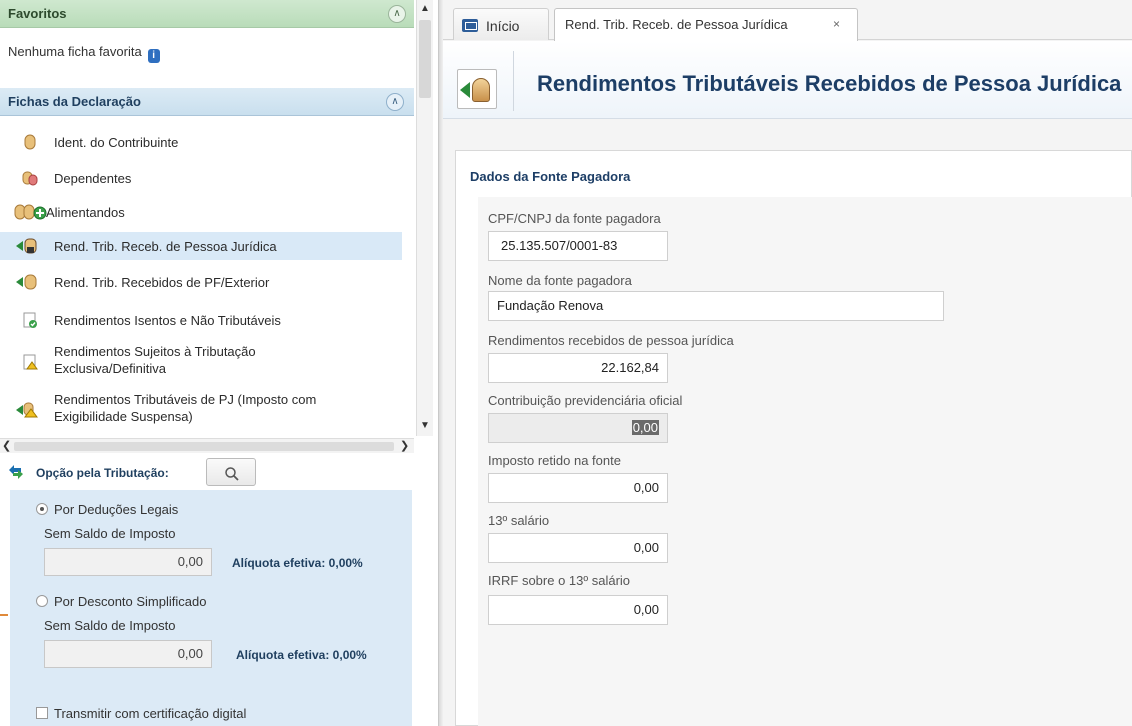 The image size is (1132, 726). I want to click on sidebar-item-label: Rendimentos Isentos e Não Tributáveis, so click(167, 320).